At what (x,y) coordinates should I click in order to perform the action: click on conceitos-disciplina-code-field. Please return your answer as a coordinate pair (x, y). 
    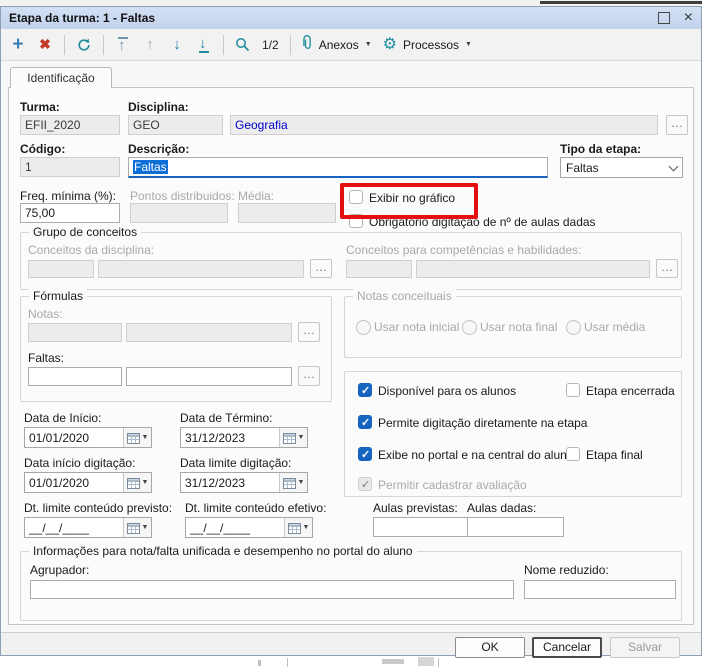
    Looking at the image, I should click on (61, 269).